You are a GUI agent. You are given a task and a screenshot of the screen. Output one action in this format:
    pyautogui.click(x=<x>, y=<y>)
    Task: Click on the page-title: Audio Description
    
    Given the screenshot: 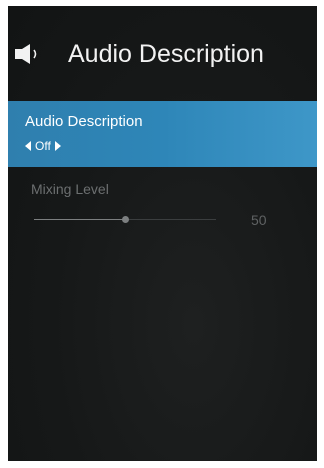 What is the action you would take?
    pyautogui.click(x=166, y=54)
    